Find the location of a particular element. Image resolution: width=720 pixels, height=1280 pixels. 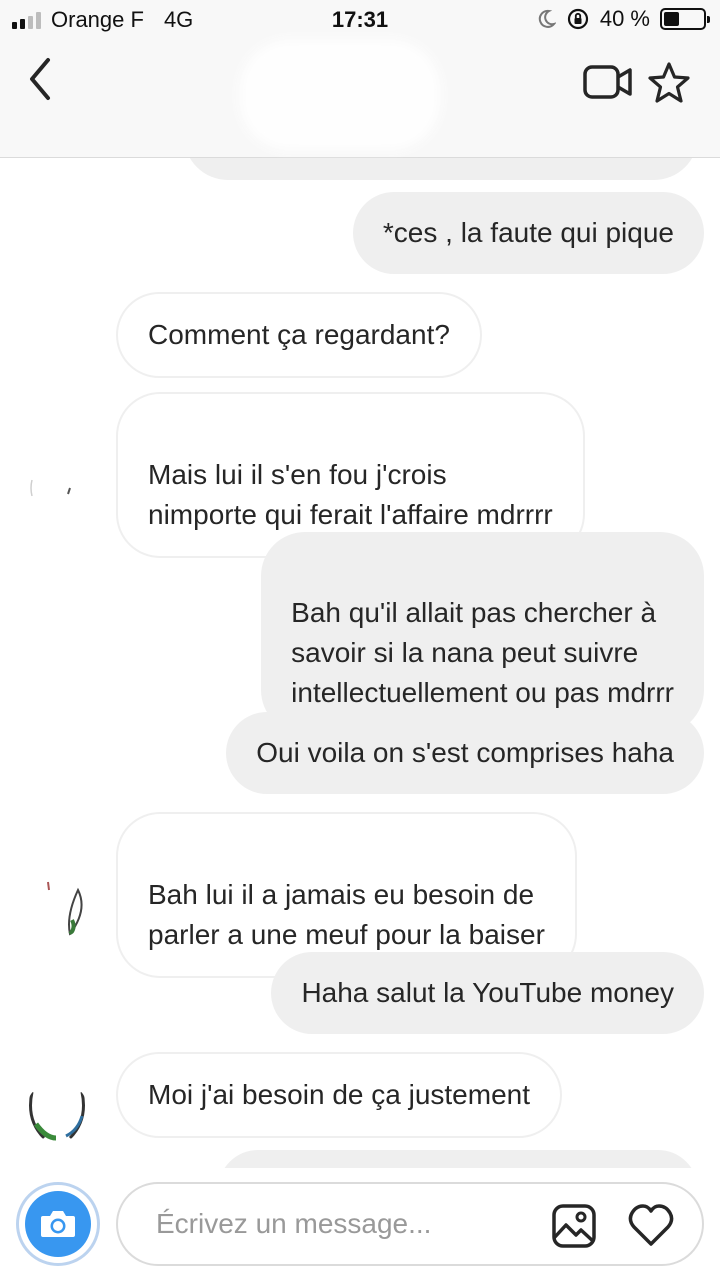

message-input-container is located at coordinates (410, 1224).